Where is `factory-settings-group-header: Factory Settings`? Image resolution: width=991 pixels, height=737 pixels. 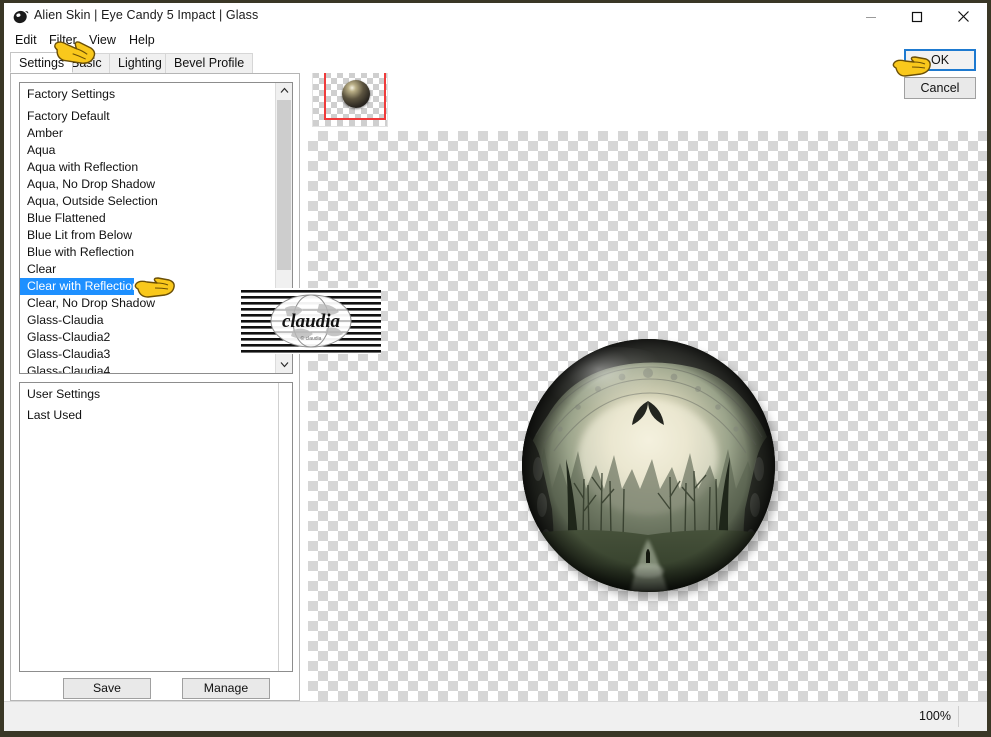 factory-settings-group-header: Factory Settings is located at coordinates (149, 94).